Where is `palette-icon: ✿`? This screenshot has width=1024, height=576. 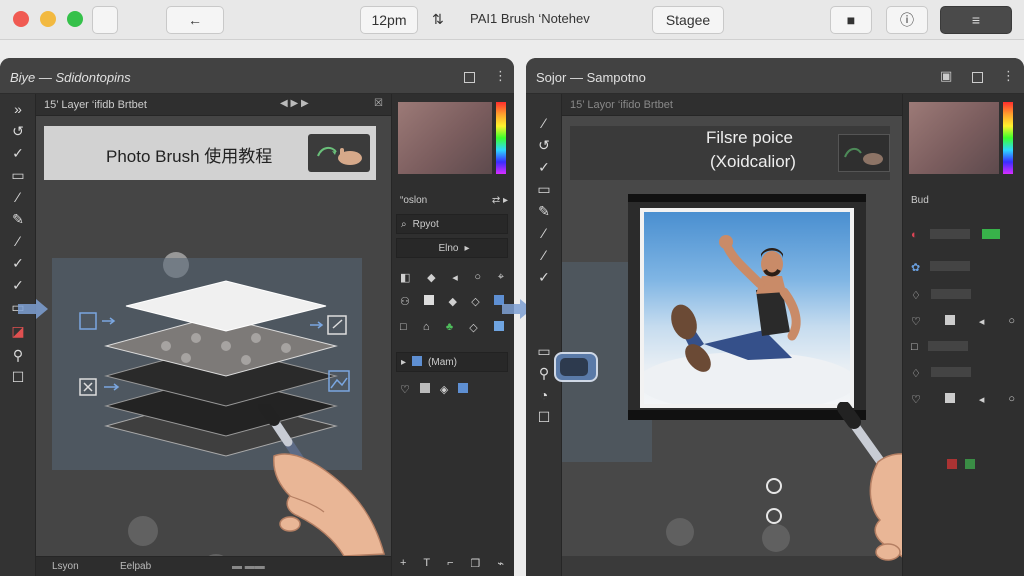 palette-icon: ✿ is located at coordinates (915, 267).